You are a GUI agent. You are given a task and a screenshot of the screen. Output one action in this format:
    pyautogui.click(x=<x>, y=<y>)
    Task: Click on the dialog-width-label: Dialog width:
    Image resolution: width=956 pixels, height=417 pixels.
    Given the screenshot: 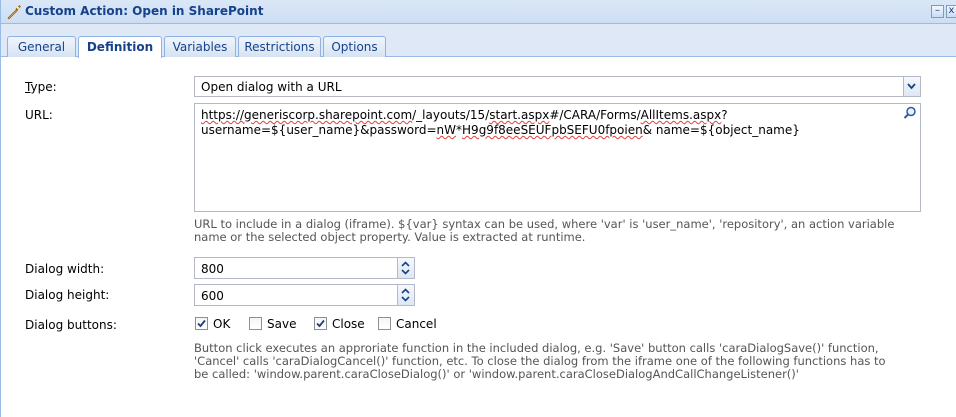 What is the action you would take?
    pyautogui.click(x=65, y=269)
    